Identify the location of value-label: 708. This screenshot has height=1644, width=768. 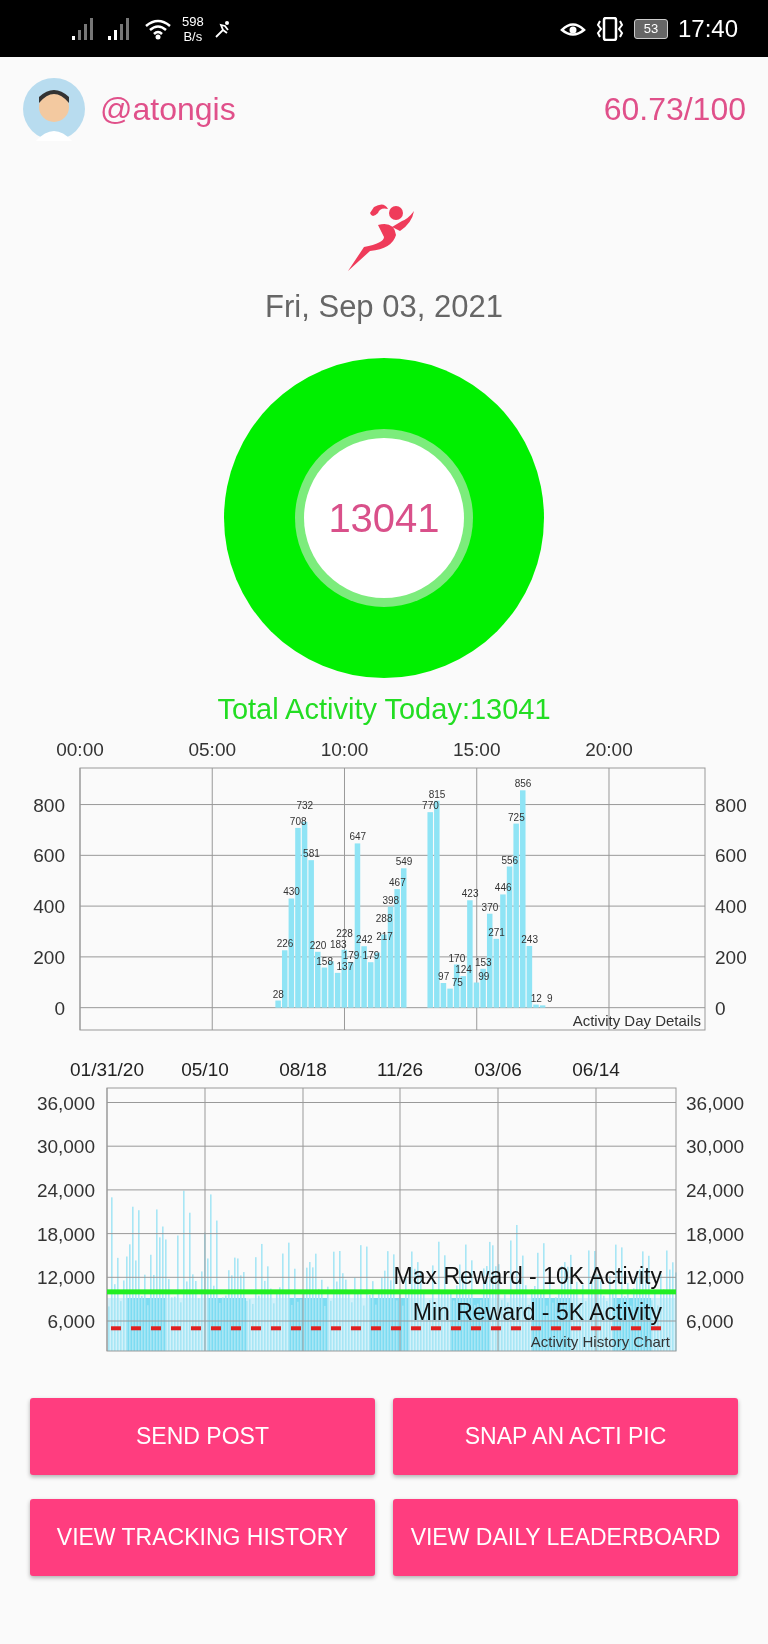
(298, 821).